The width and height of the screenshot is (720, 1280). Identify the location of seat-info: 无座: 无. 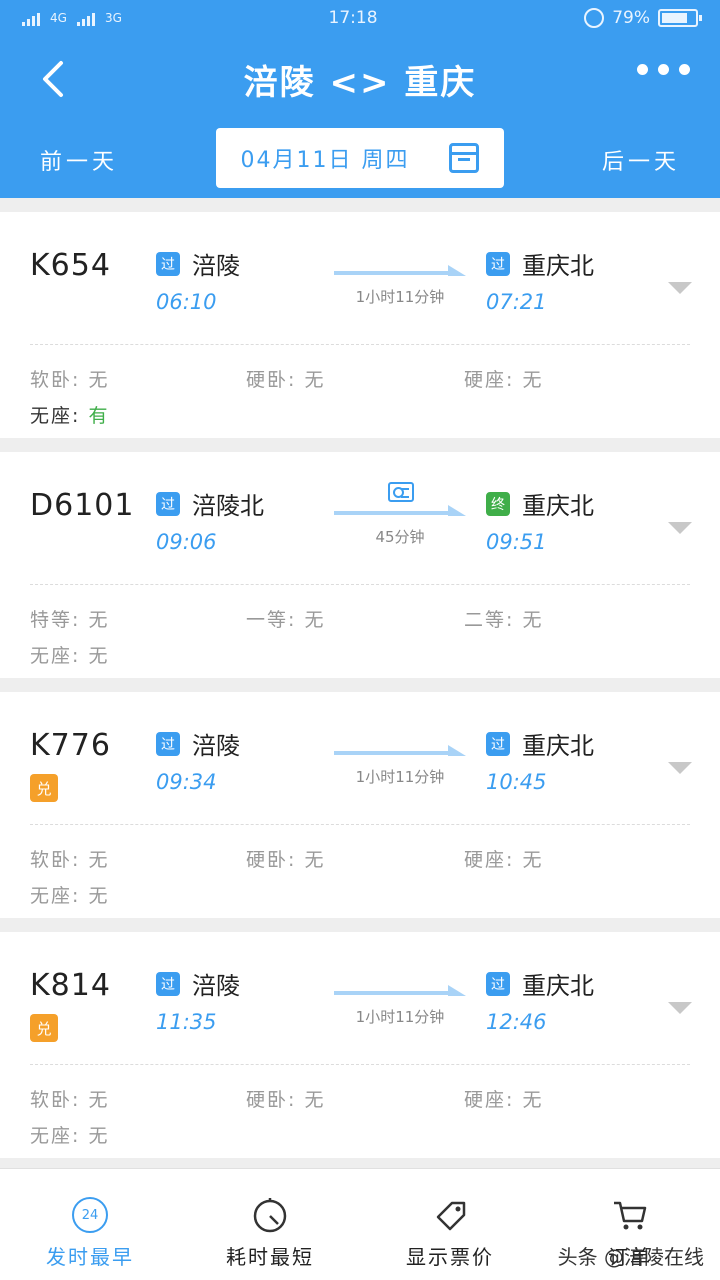
(69, 894).